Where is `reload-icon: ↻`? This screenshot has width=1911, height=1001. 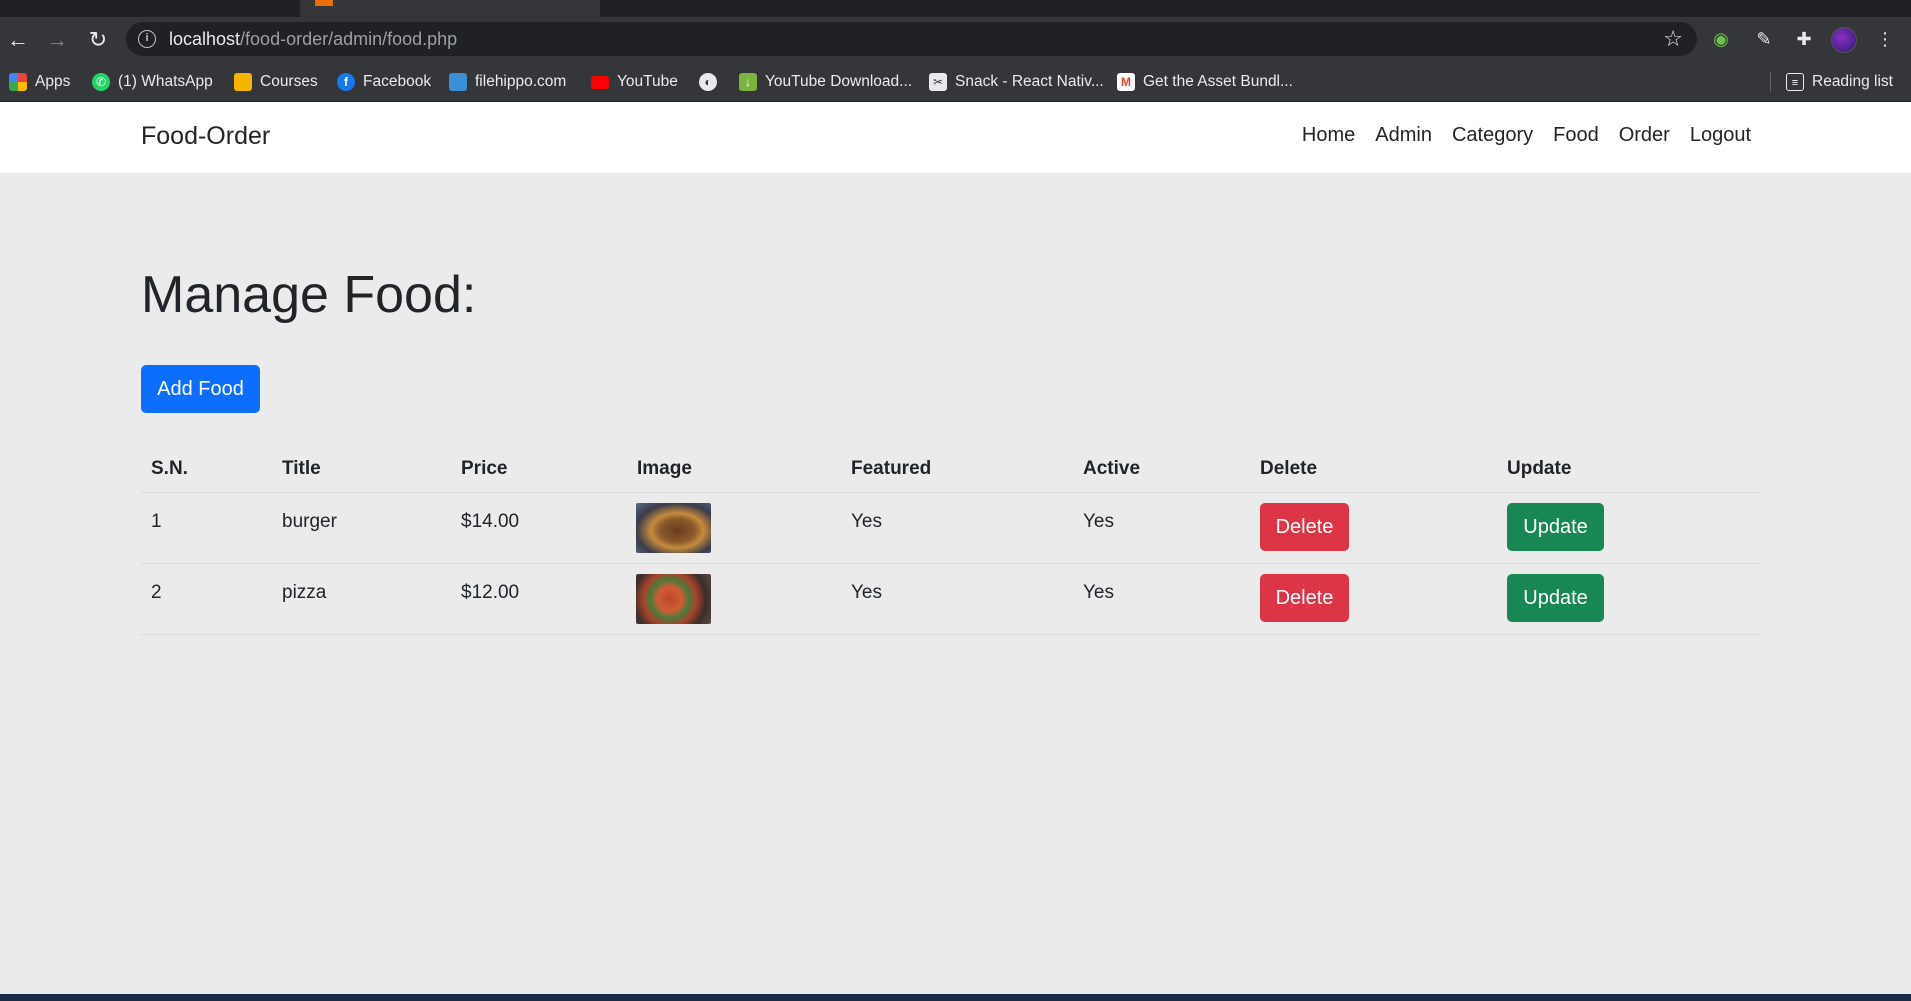 reload-icon: ↻ is located at coordinates (98, 40).